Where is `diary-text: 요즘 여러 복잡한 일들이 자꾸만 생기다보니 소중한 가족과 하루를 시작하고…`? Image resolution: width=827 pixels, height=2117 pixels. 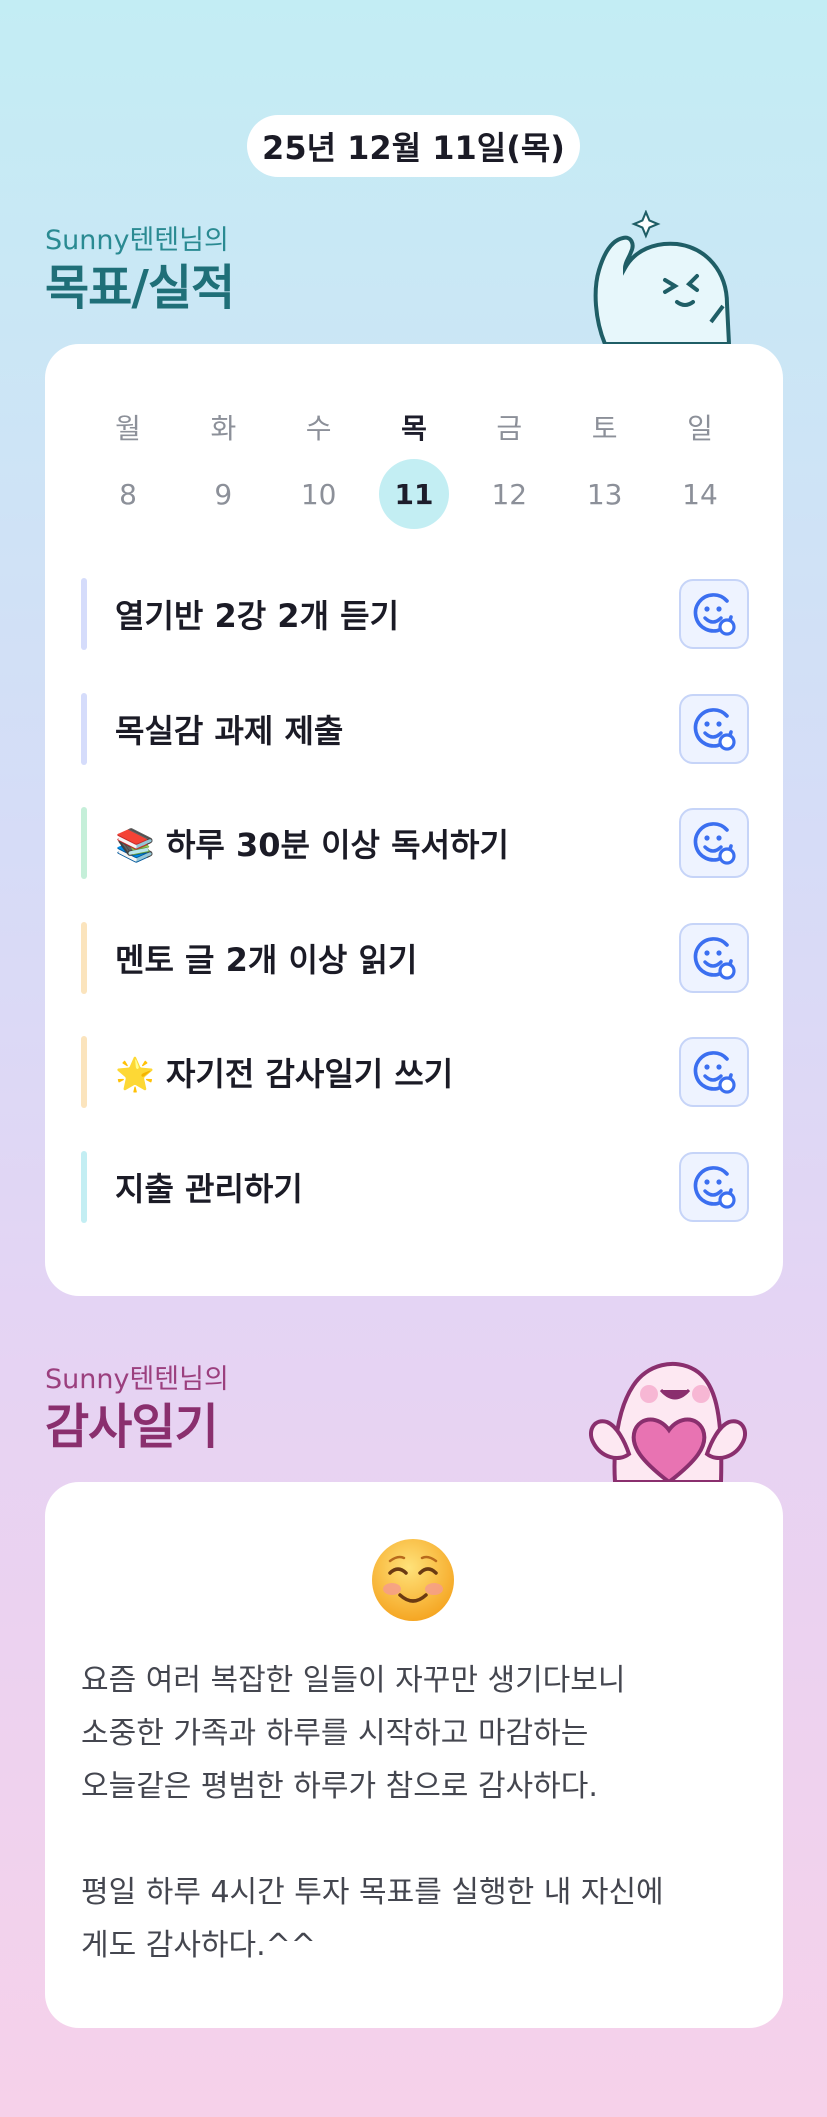 diary-text: 요즘 여러 복잡한 일들이 자꾸만 생기다보니 소중한 가족과 하루를 시작하고… is located at coordinates (372, 1813).